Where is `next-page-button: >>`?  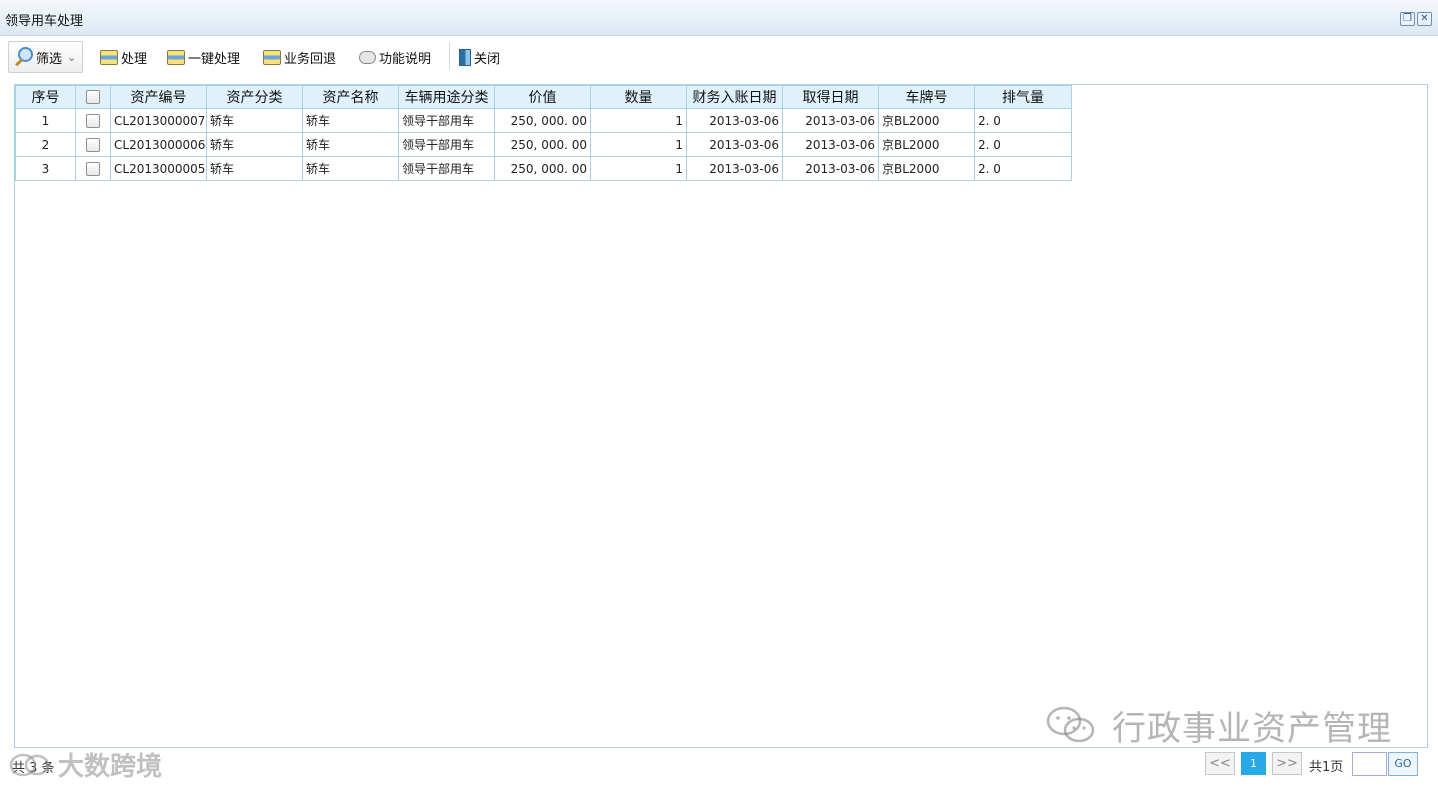
next-page-button: >> is located at coordinates (1287, 763).